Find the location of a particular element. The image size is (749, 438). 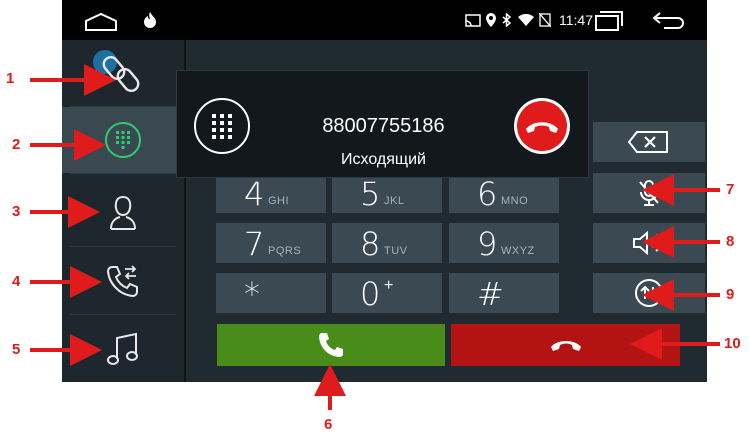

callout-number-9: 9 is located at coordinates (730, 294).